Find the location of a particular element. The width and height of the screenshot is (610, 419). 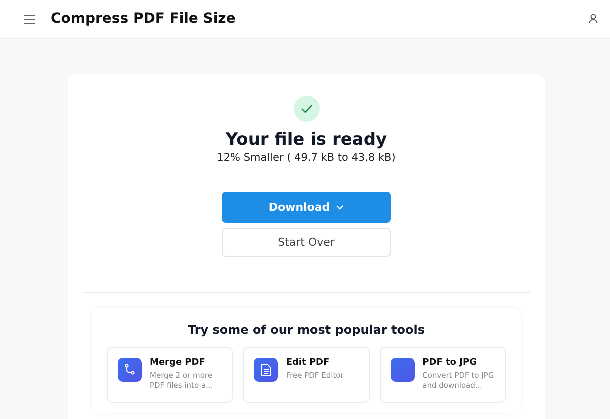

tile-icon is located at coordinates (402, 370).